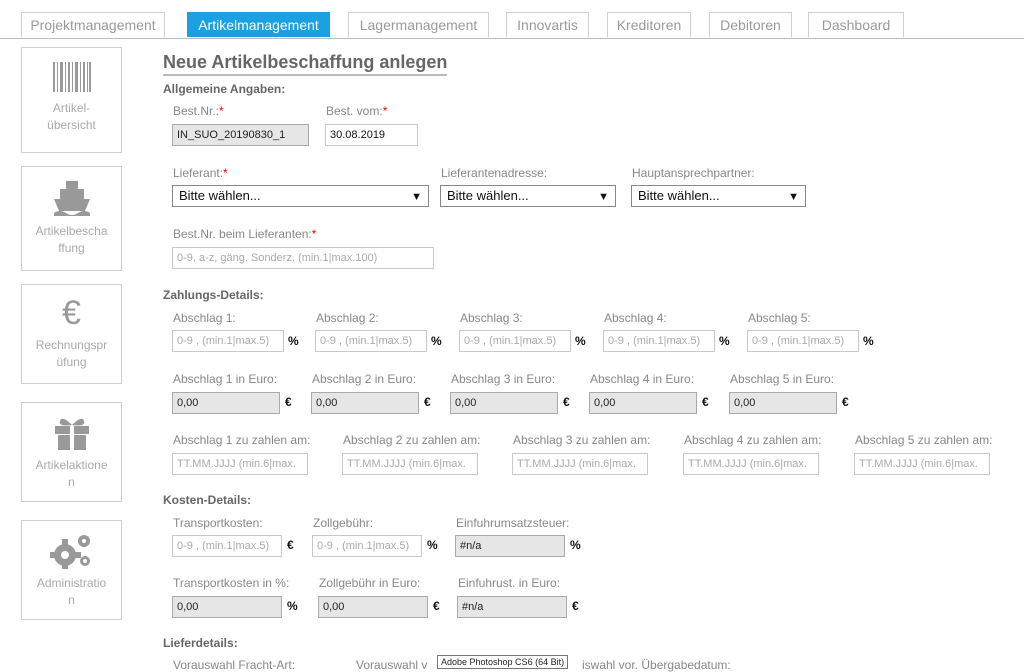 Image resolution: width=1024 pixels, height=672 pixels. Describe the element at coordinates (258, 24) in the screenshot. I see `tab-artikelmanagement: Artikelmanagement` at that location.